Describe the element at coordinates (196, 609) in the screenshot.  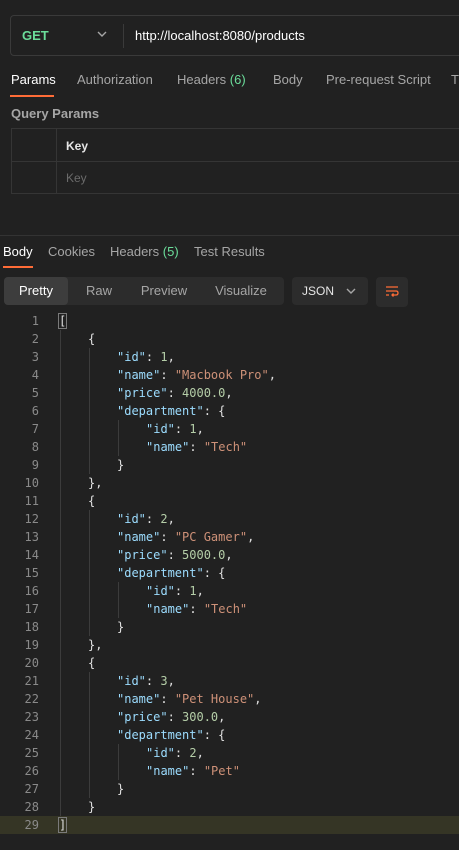
I see `code-content: "name": "Tech"` at that location.